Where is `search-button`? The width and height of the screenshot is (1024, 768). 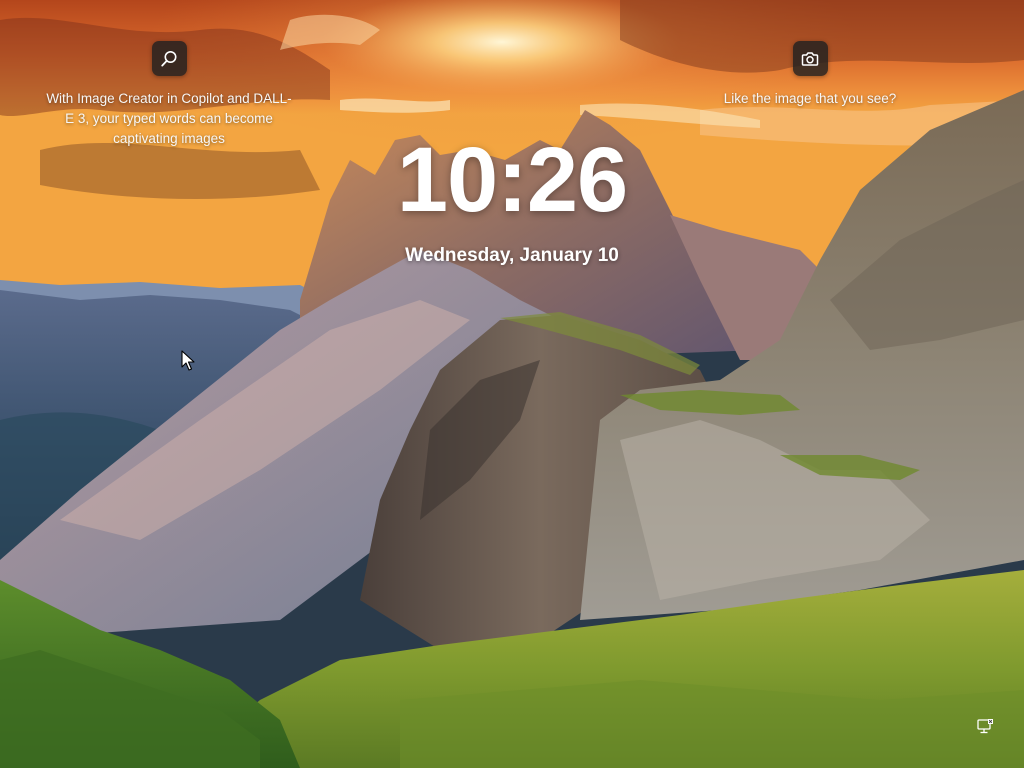 search-button is located at coordinates (169, 58).